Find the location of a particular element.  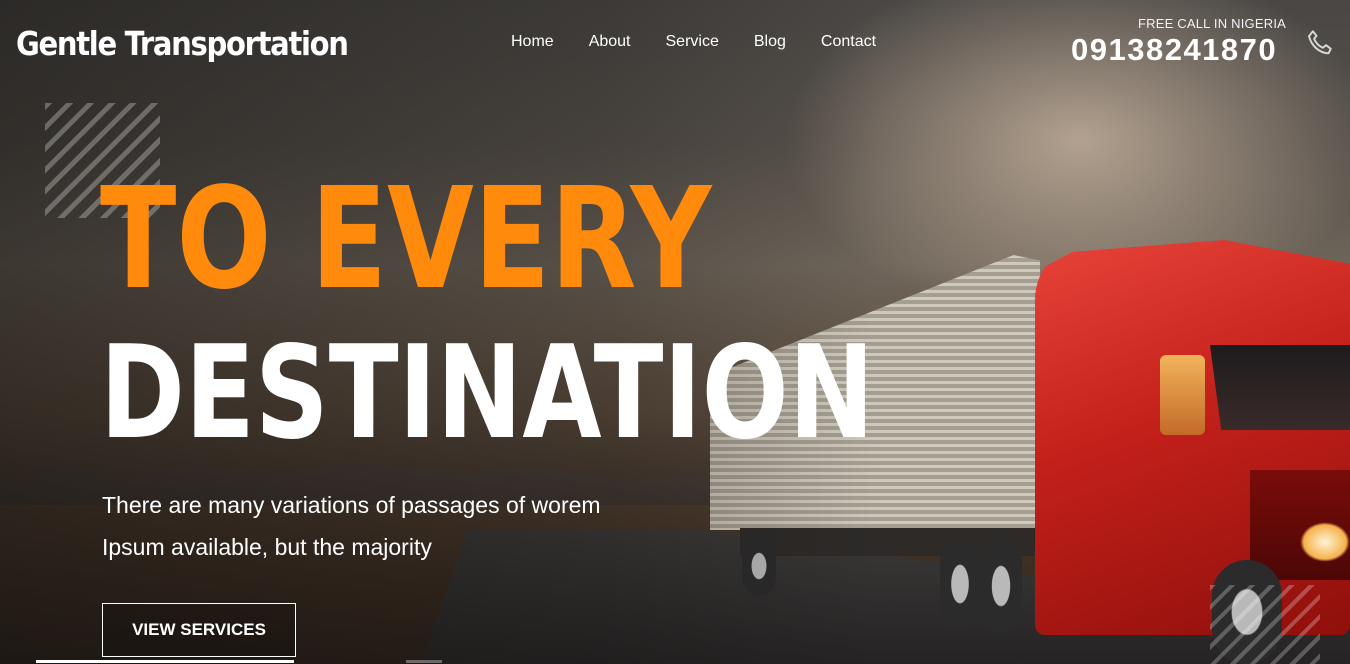

main-nav: Home About Service Blog Contact is located at coordinates (711, 42).